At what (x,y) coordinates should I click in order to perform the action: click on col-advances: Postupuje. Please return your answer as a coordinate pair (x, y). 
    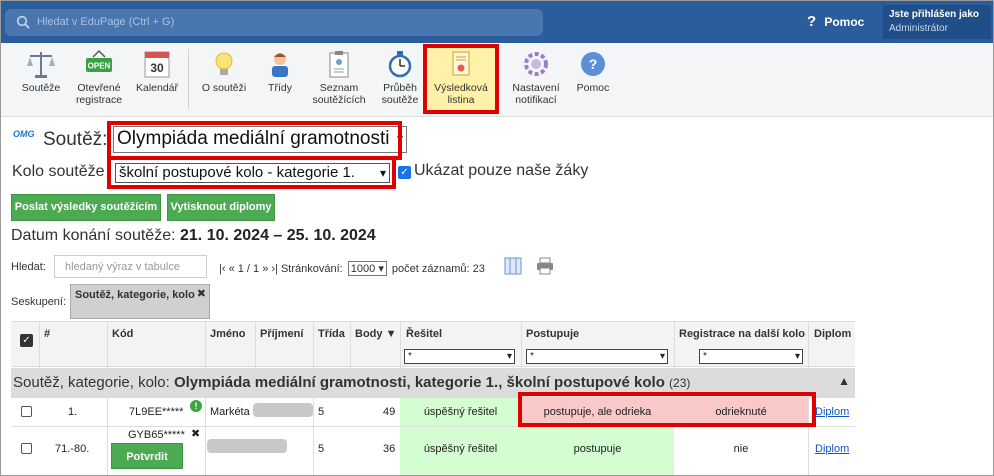
    Looking at the image, I should click on (552, 334).